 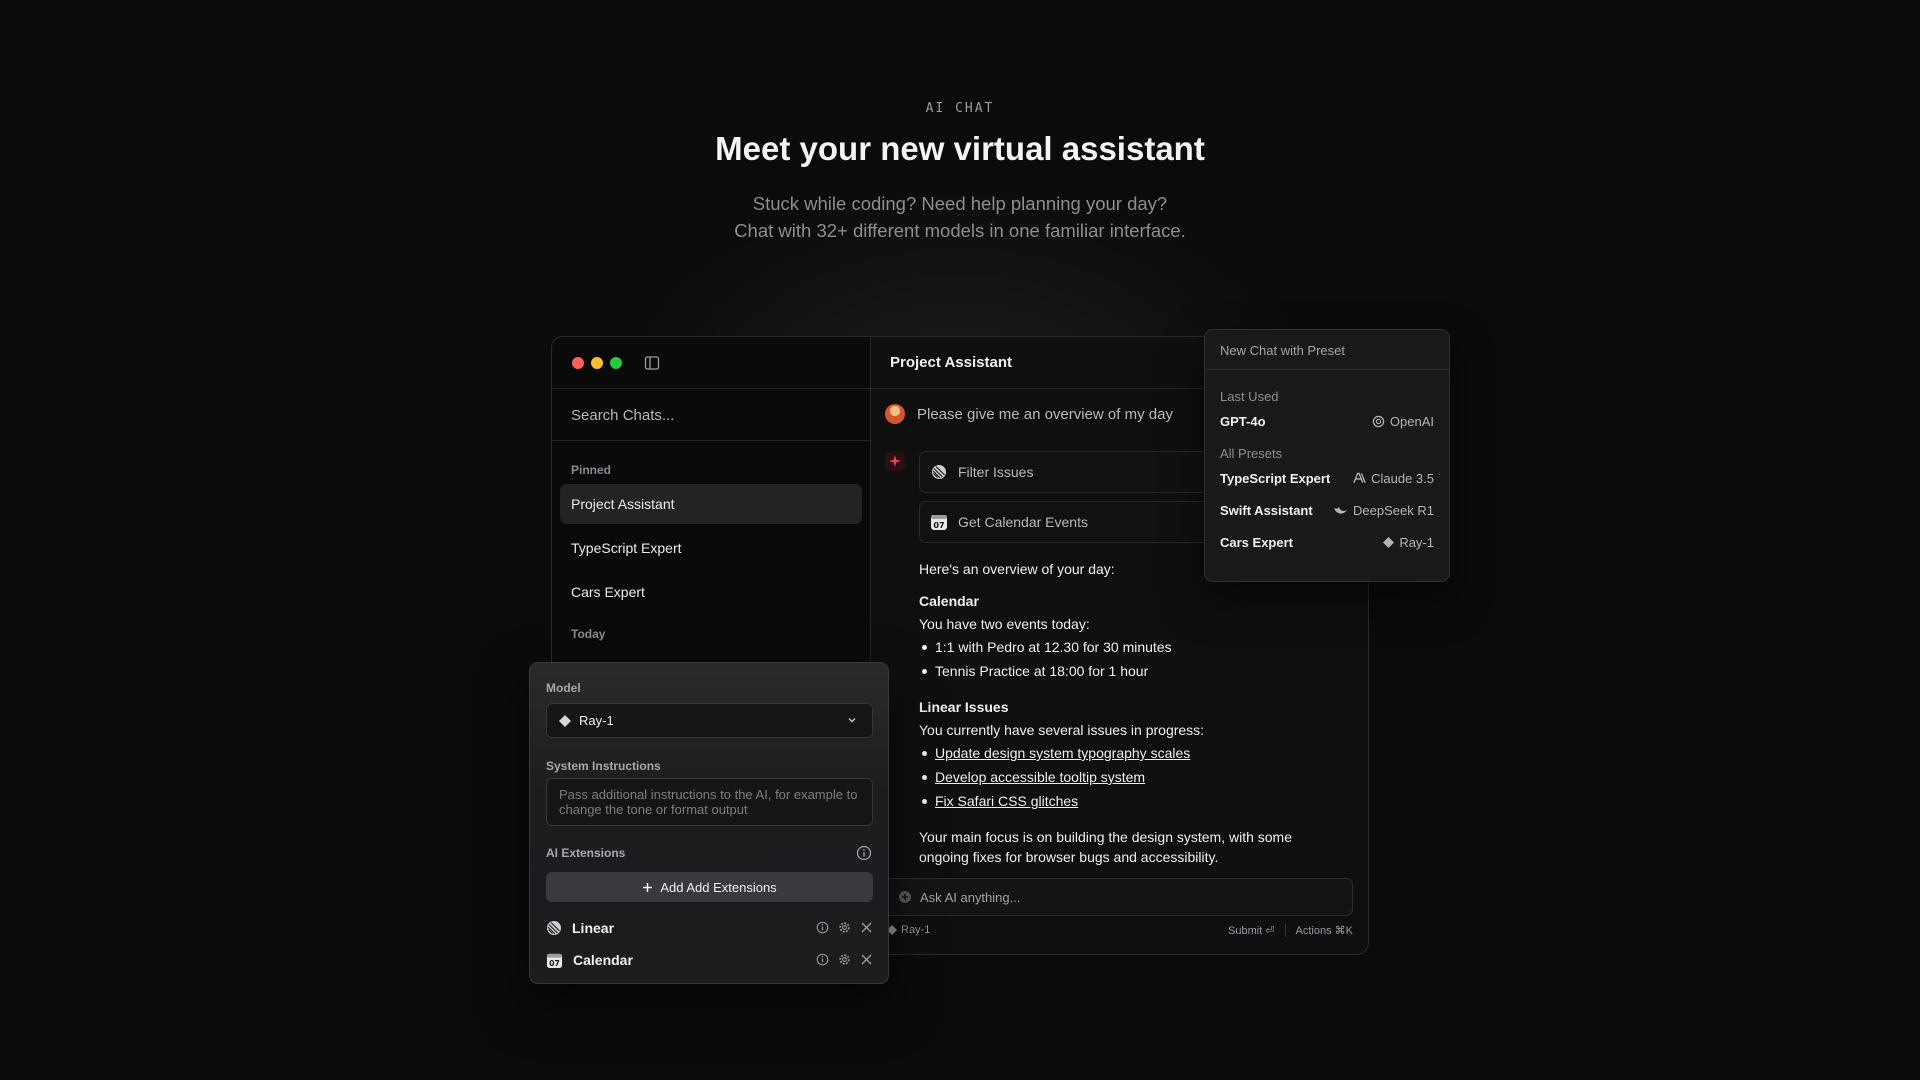 I want to click on preset-item-typescript-expert: TypeScript Expert Claude 3.5, so click(x=1327, y=478).